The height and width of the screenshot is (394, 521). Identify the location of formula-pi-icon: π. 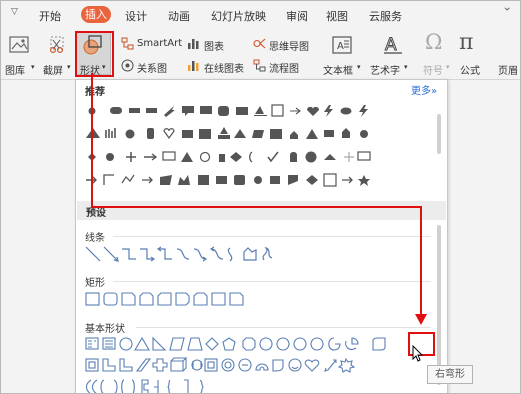
(466, 42).